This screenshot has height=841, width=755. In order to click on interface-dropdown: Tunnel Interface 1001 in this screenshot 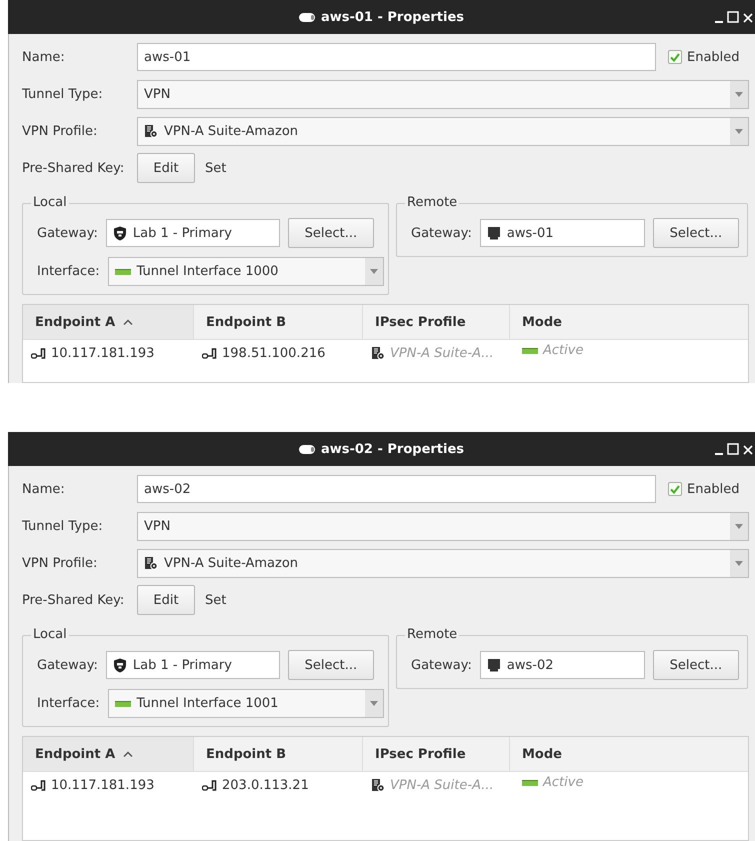, I will do `click(246, 703)`.